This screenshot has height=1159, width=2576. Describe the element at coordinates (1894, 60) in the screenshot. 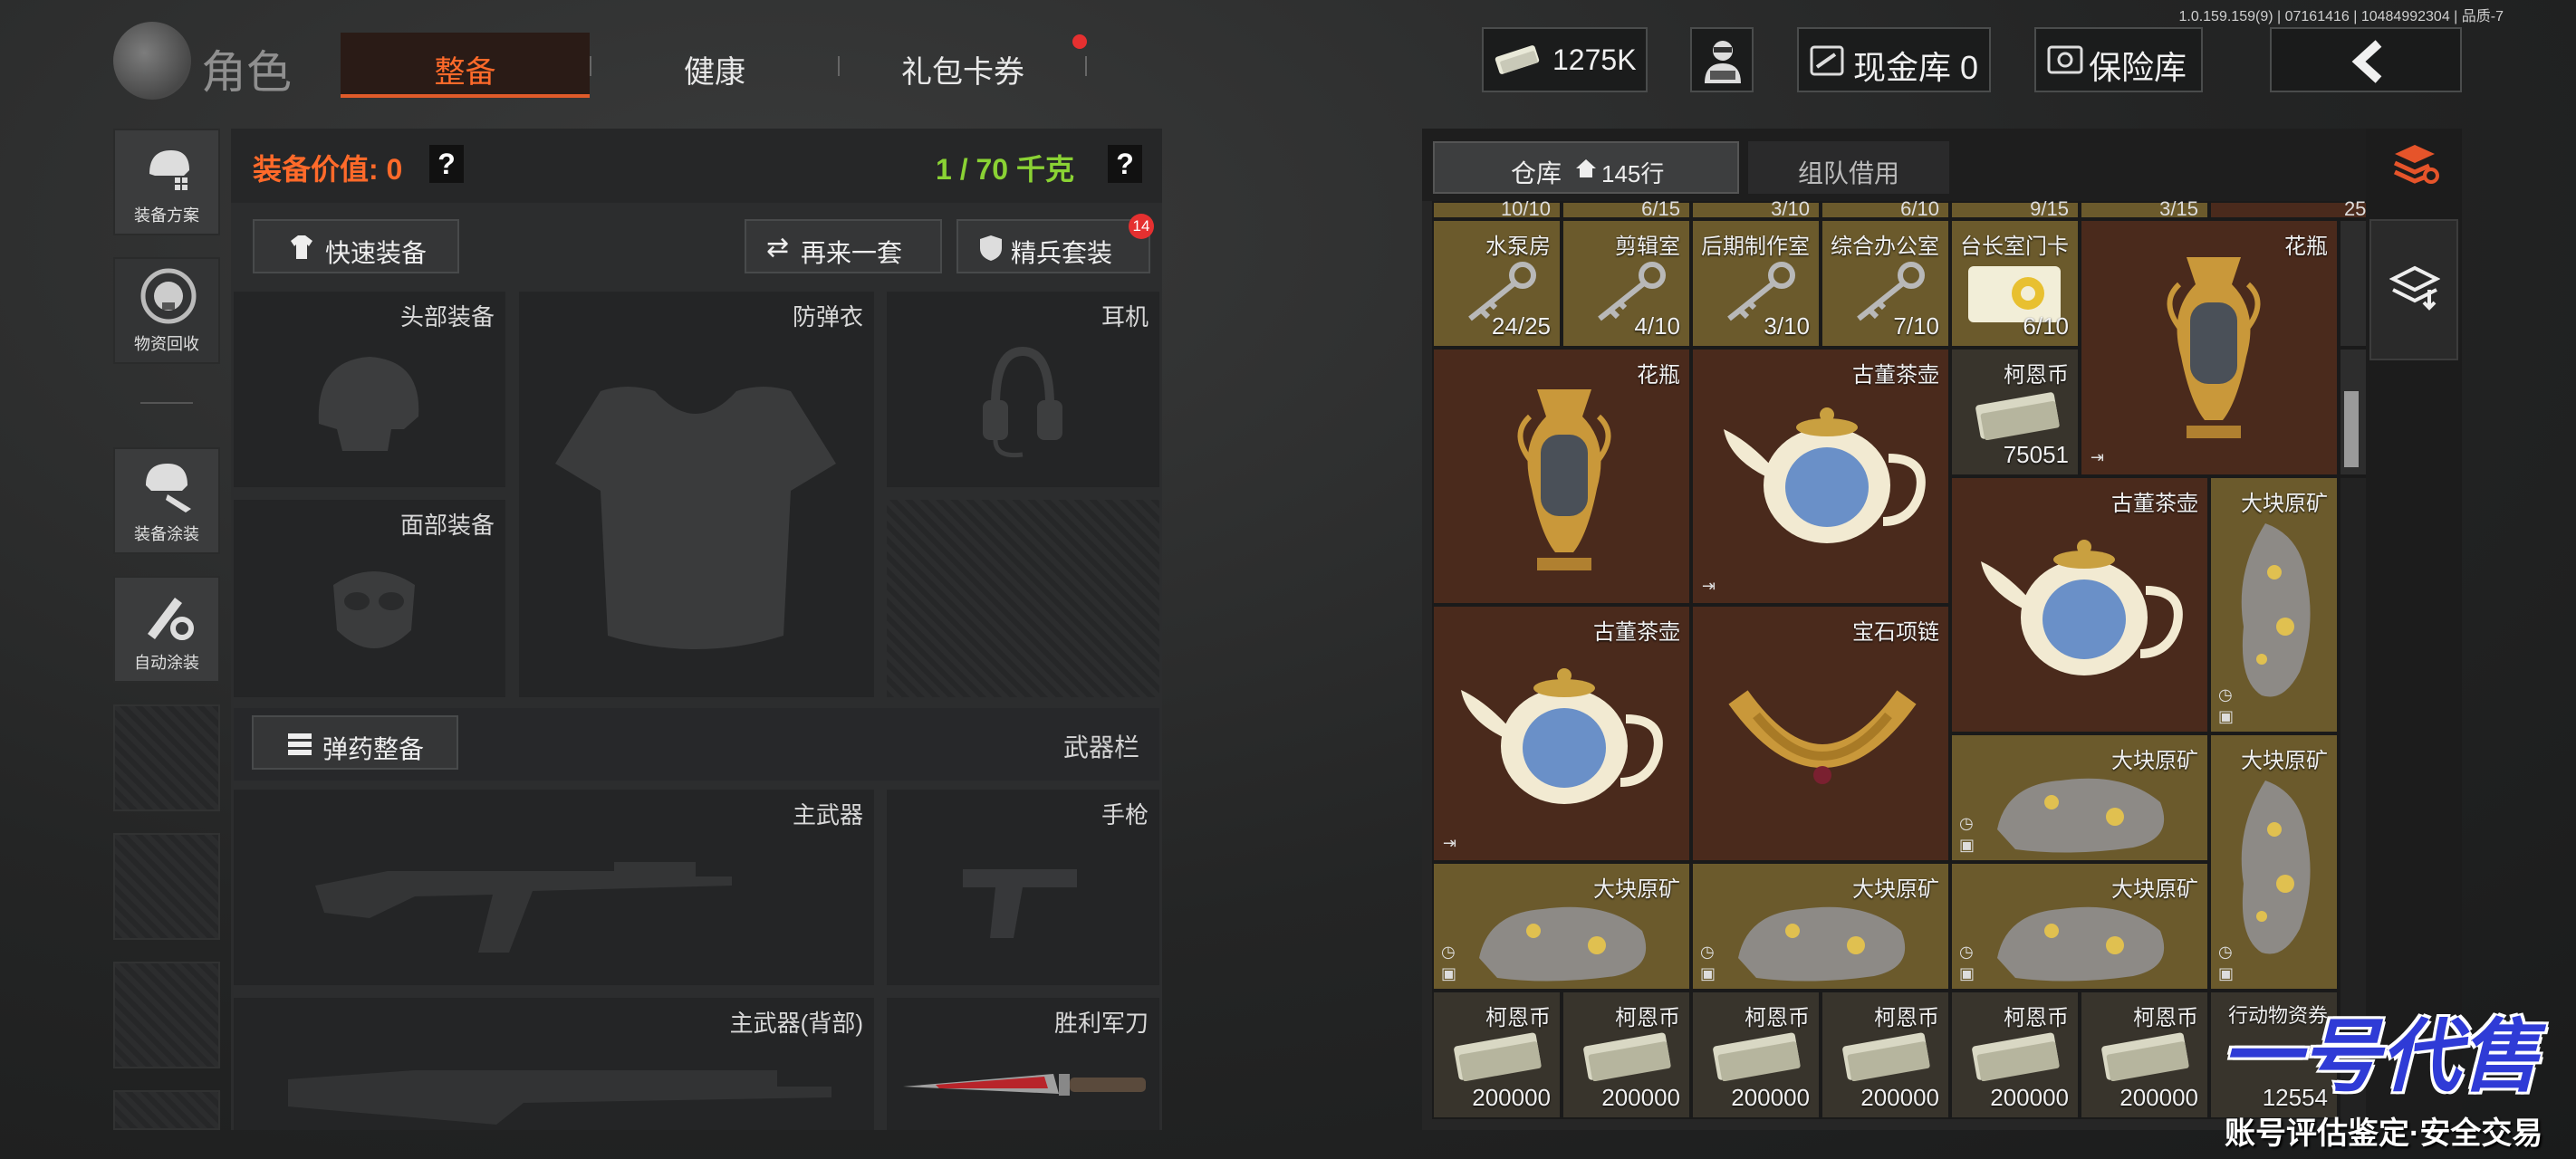

I see `cash-vault-button: 现金库 0` at that location.